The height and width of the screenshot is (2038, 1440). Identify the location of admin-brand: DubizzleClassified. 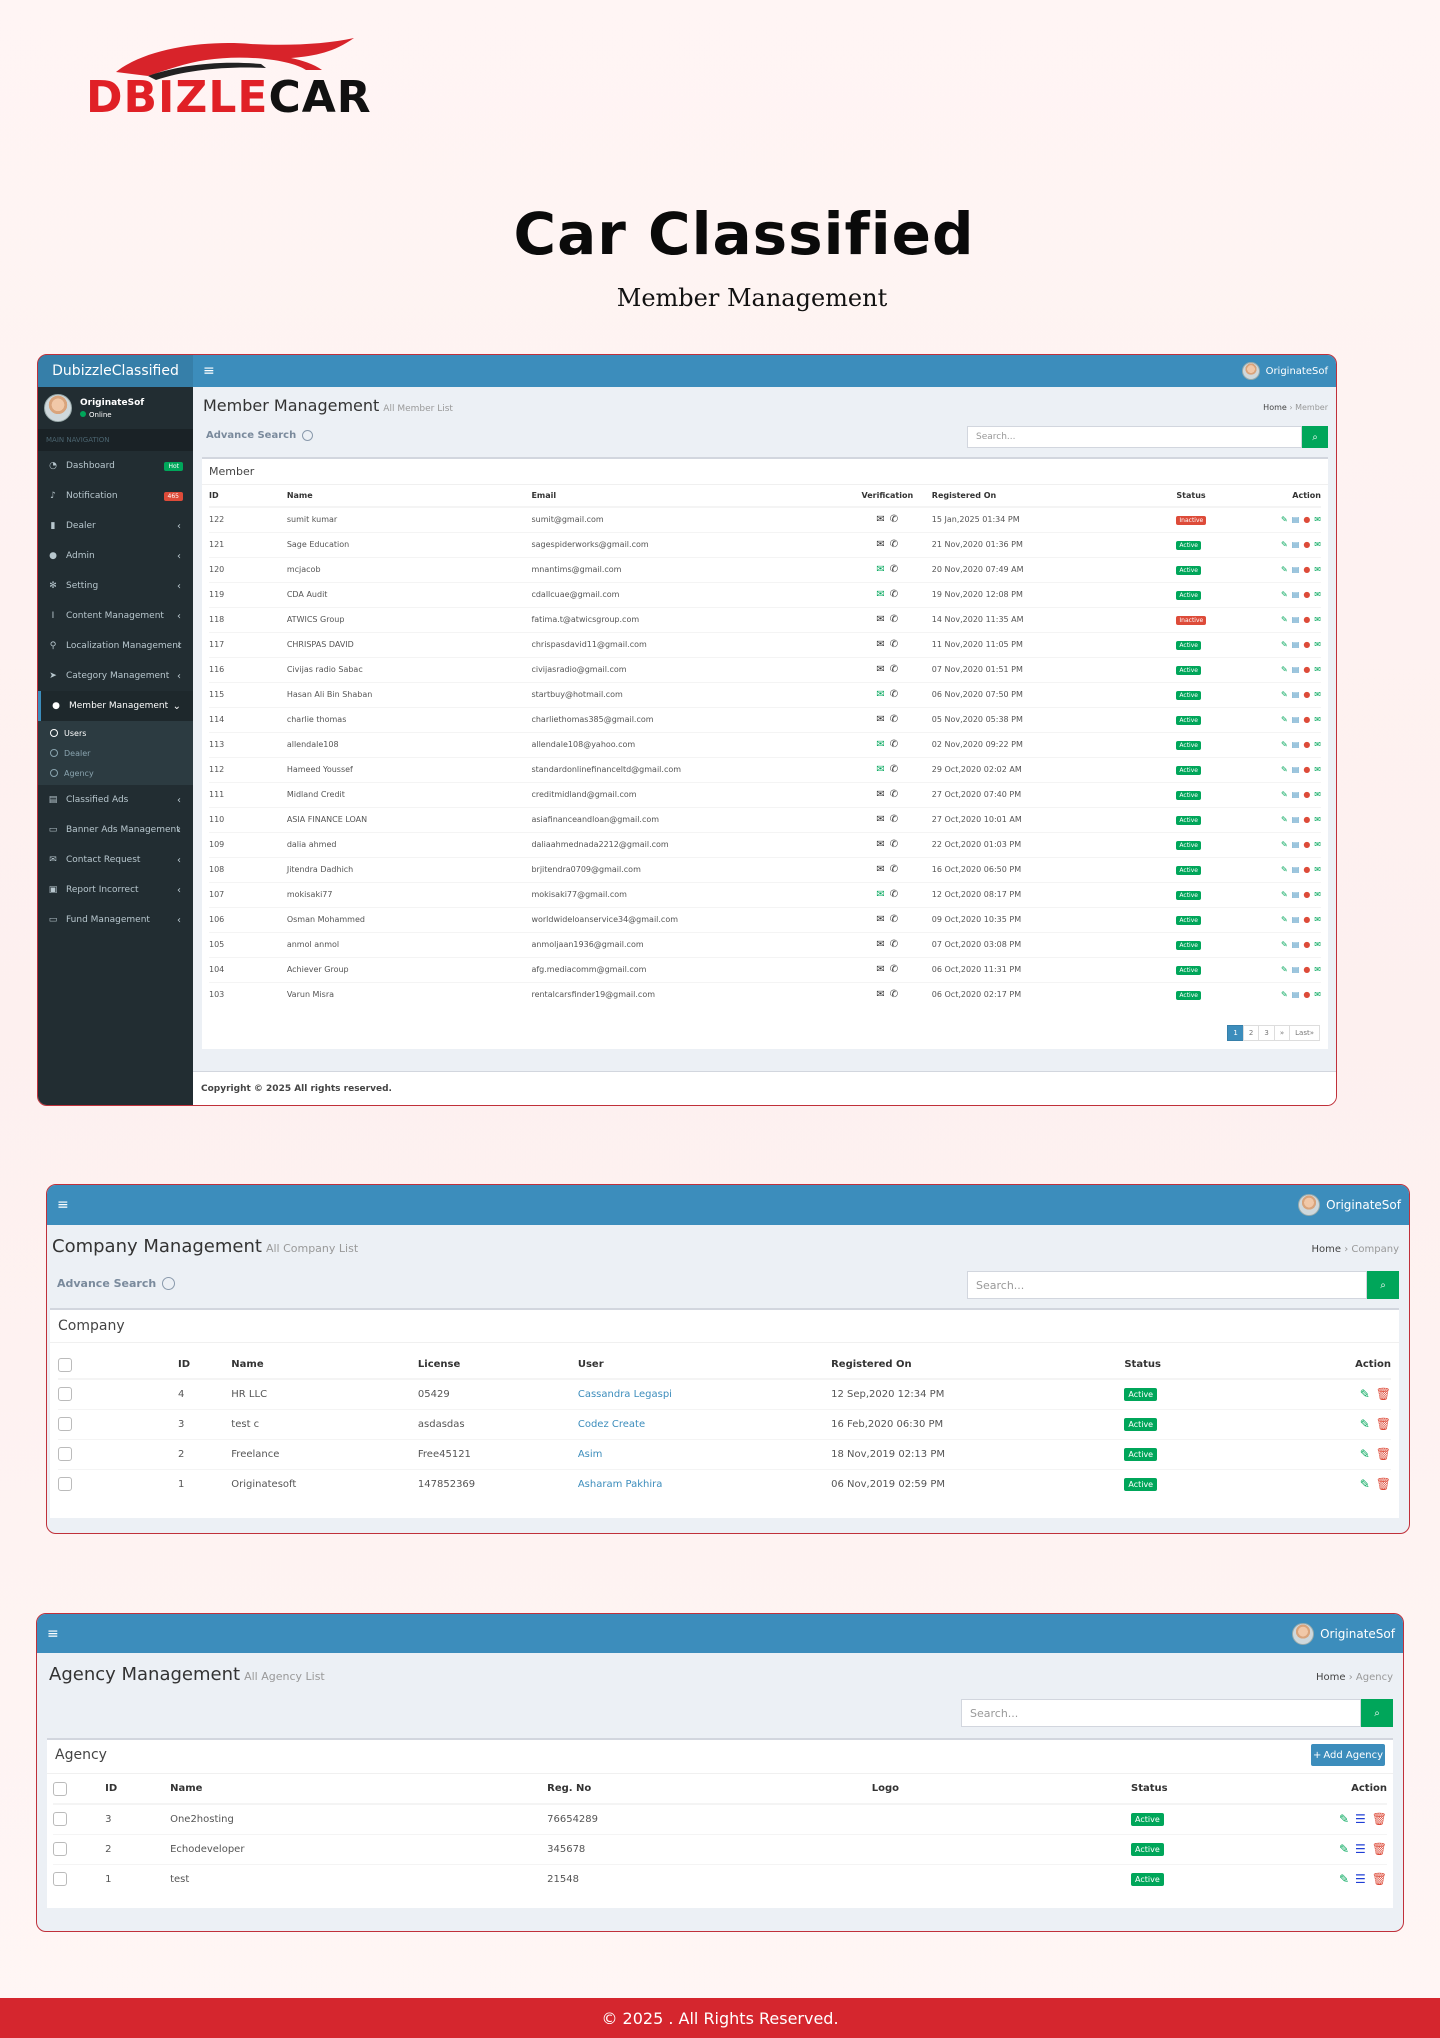
(115, 371).